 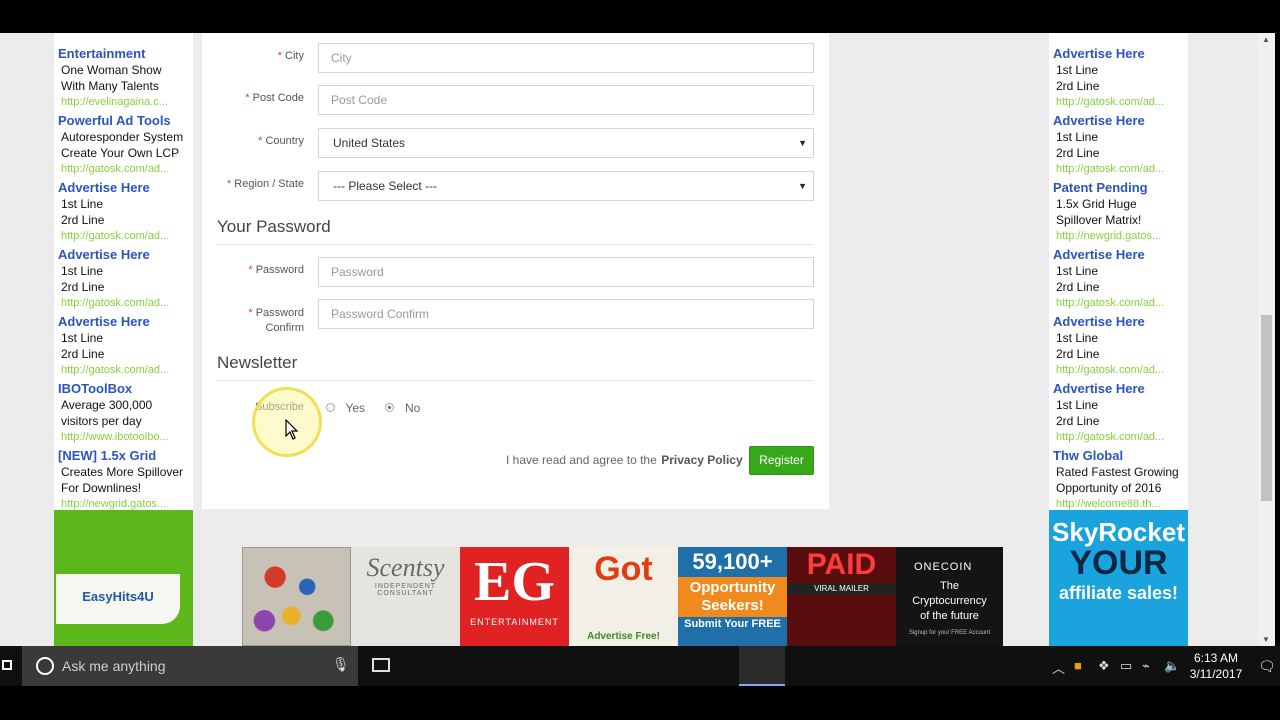 I want to click on subscribe-no-radio, so click(x=390, y=408).